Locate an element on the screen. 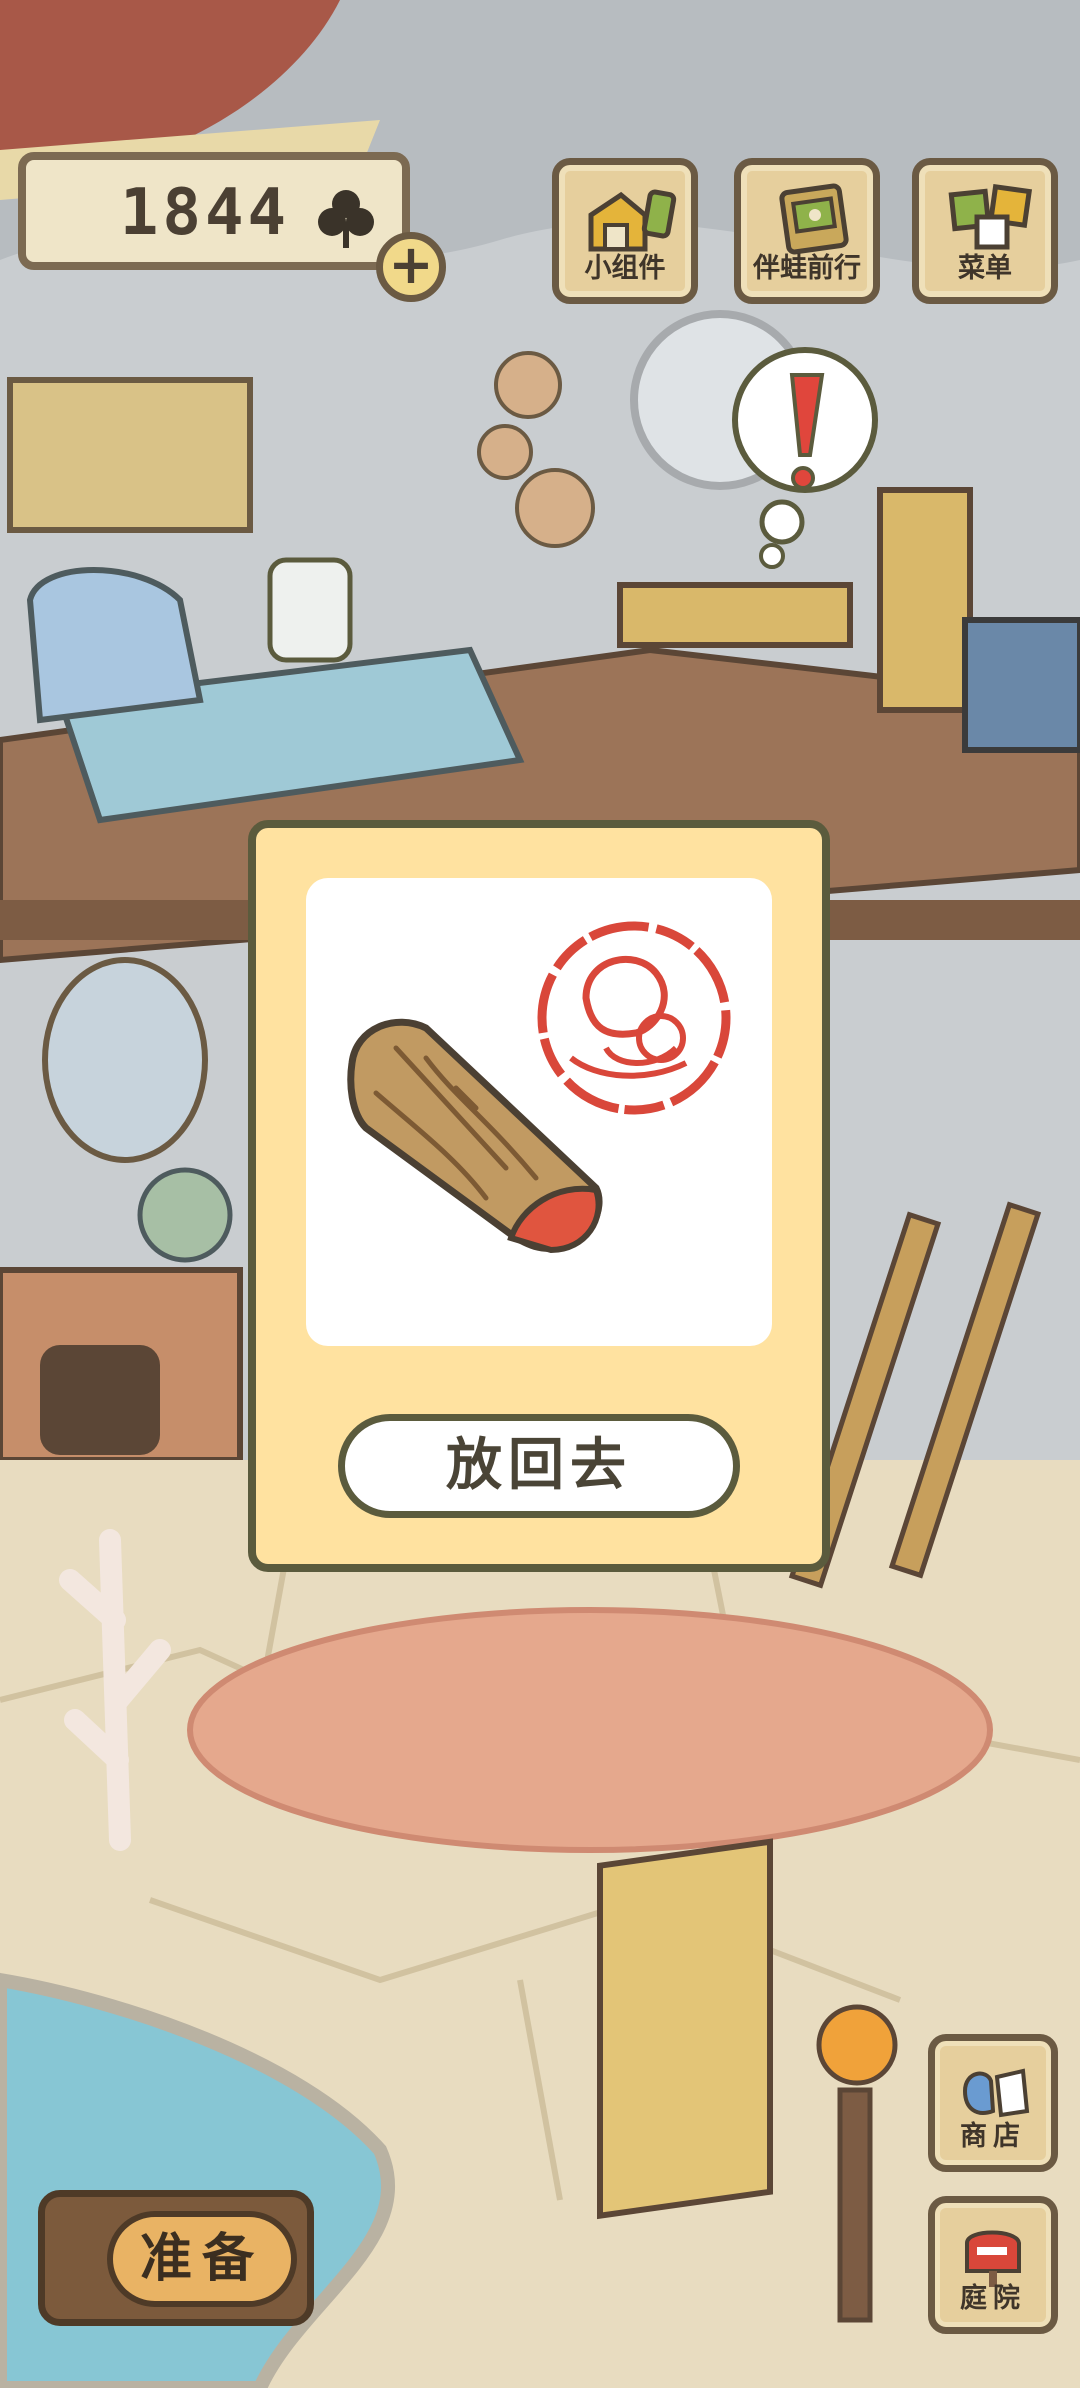 The image size is (1080, 2388). frog-journey-label: 伴蛙前行 is located at coordinates (807, 268).